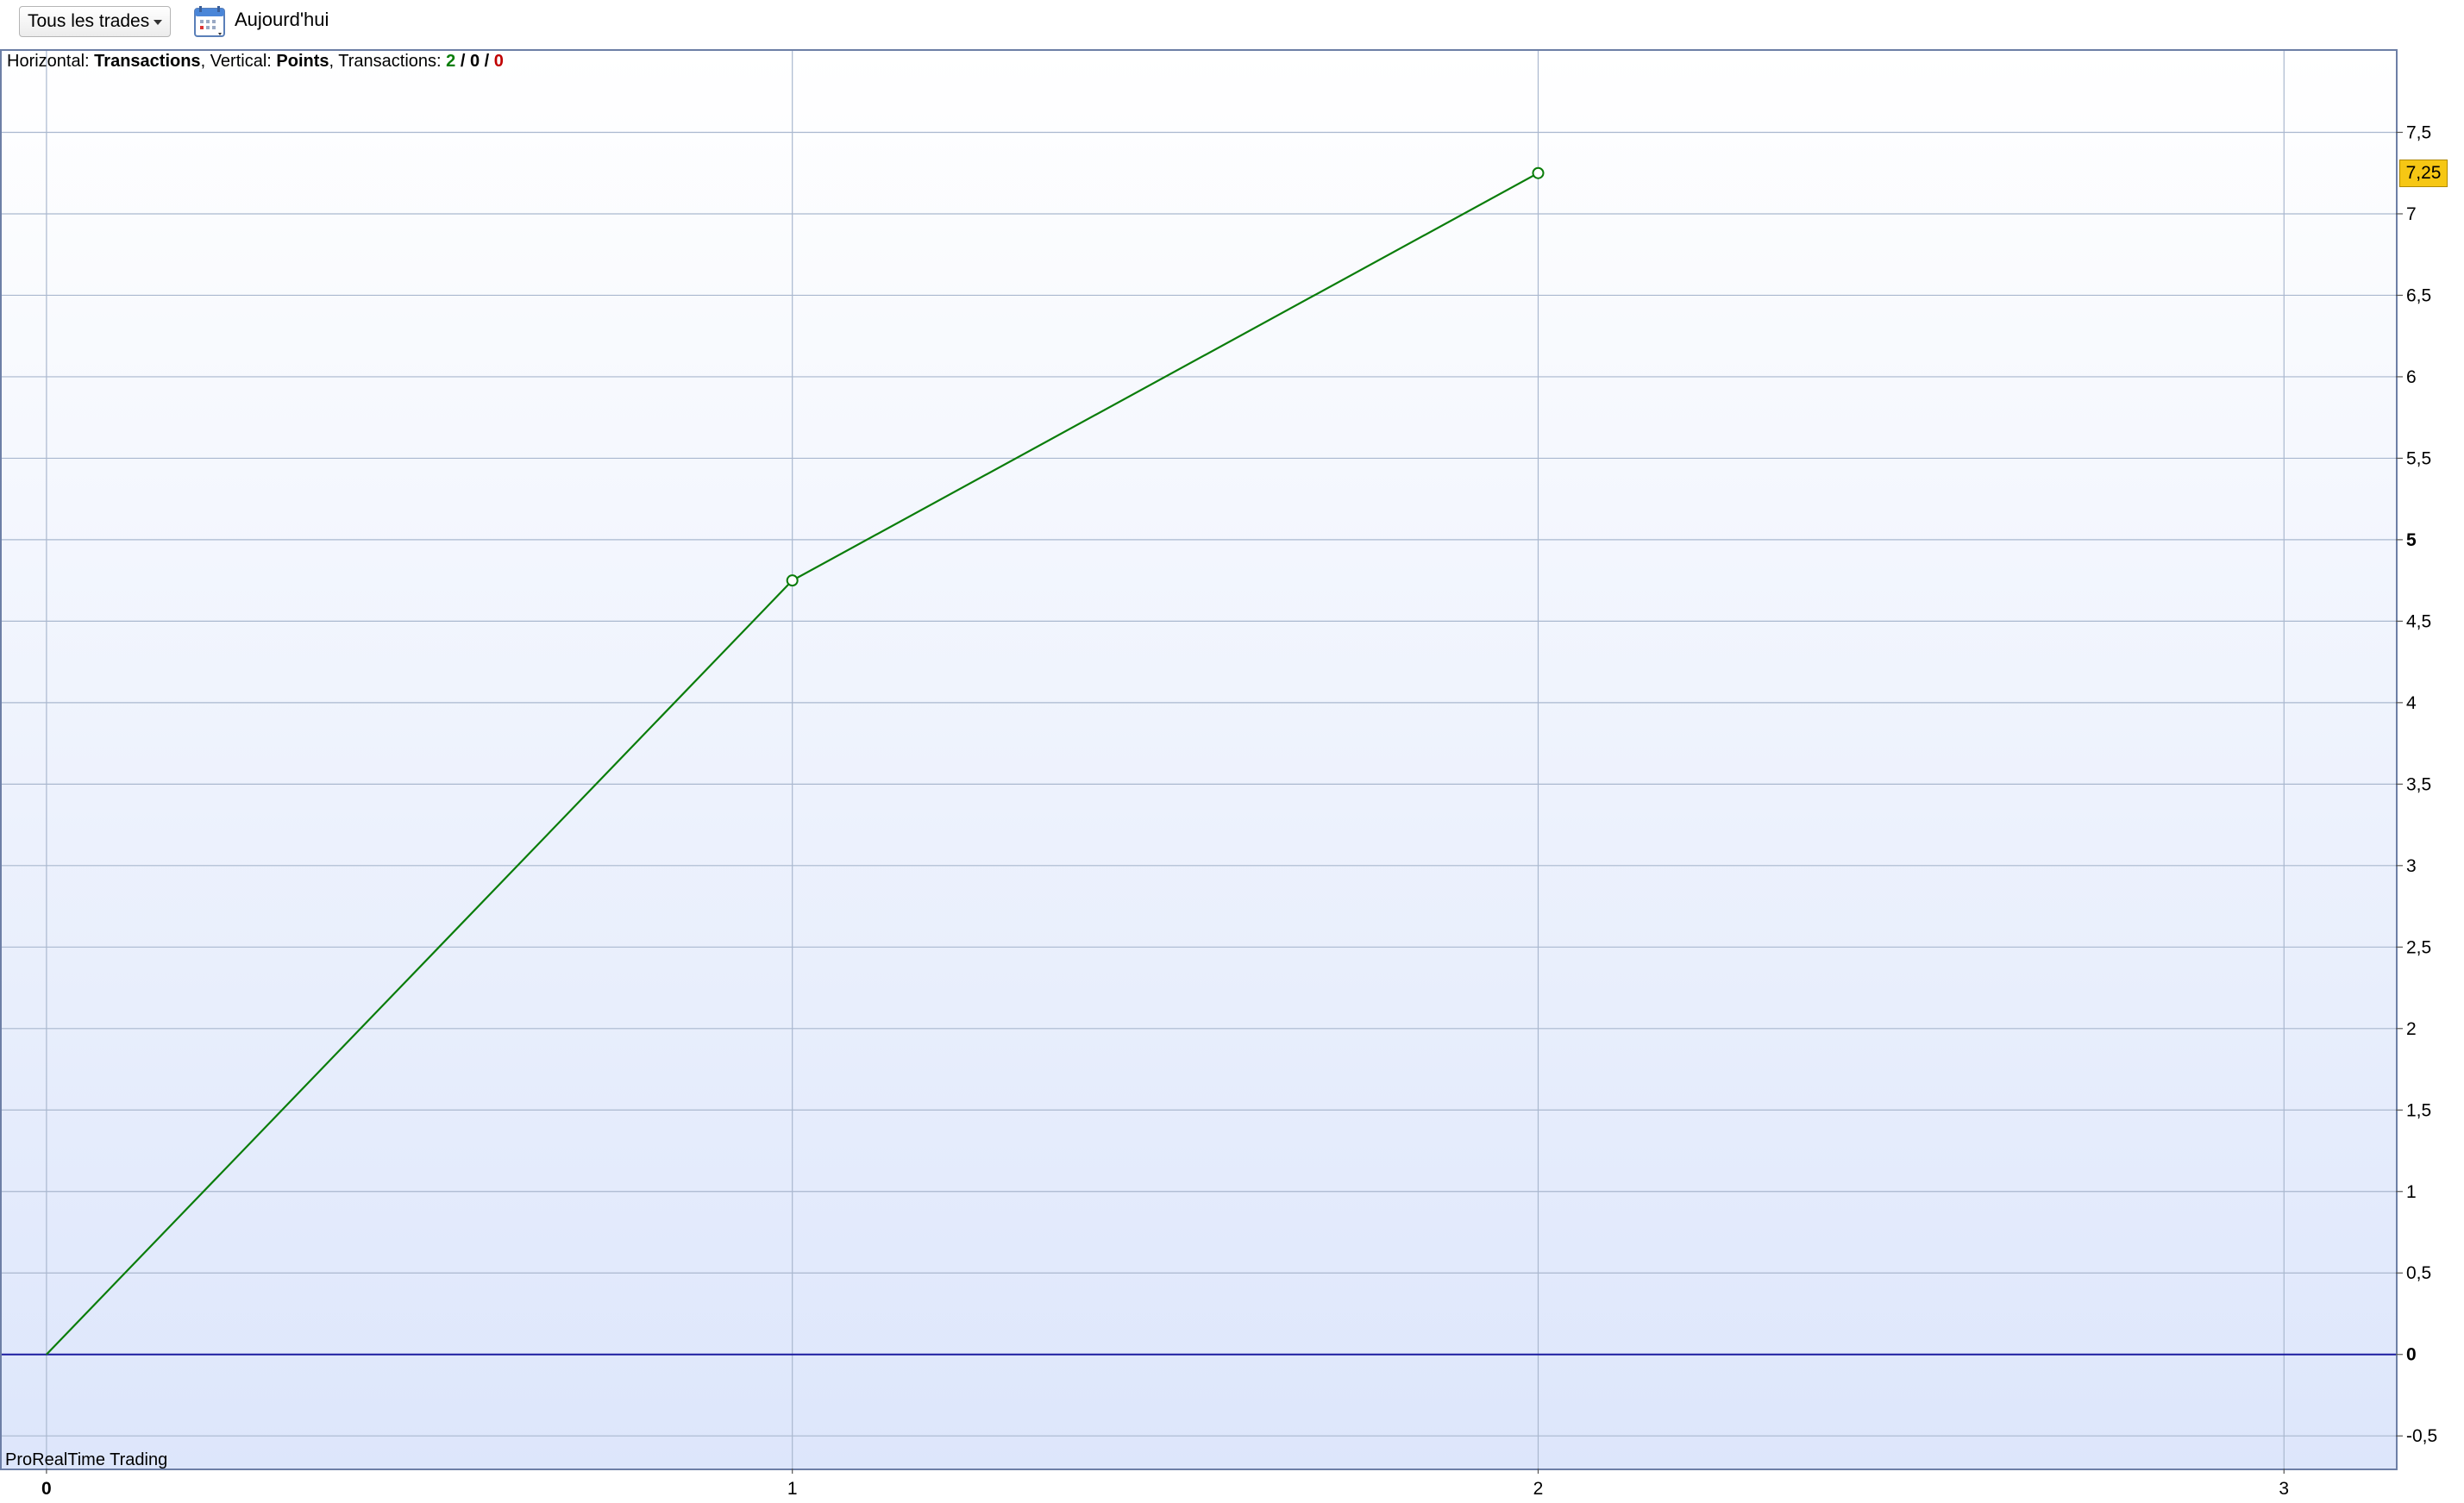 This screenshot has height=1503, width=2464. What do you see at coordinates (475, 61) in the screenshot?
I see `neutral-transactions-count: 0` at bounding box center [475, 61].